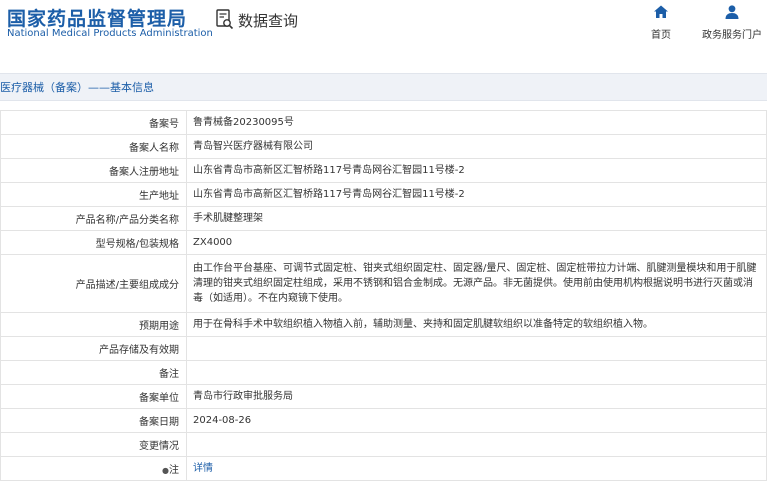 The image size is (767, 487). I want to click on note-label: 注, so click(174, 470).